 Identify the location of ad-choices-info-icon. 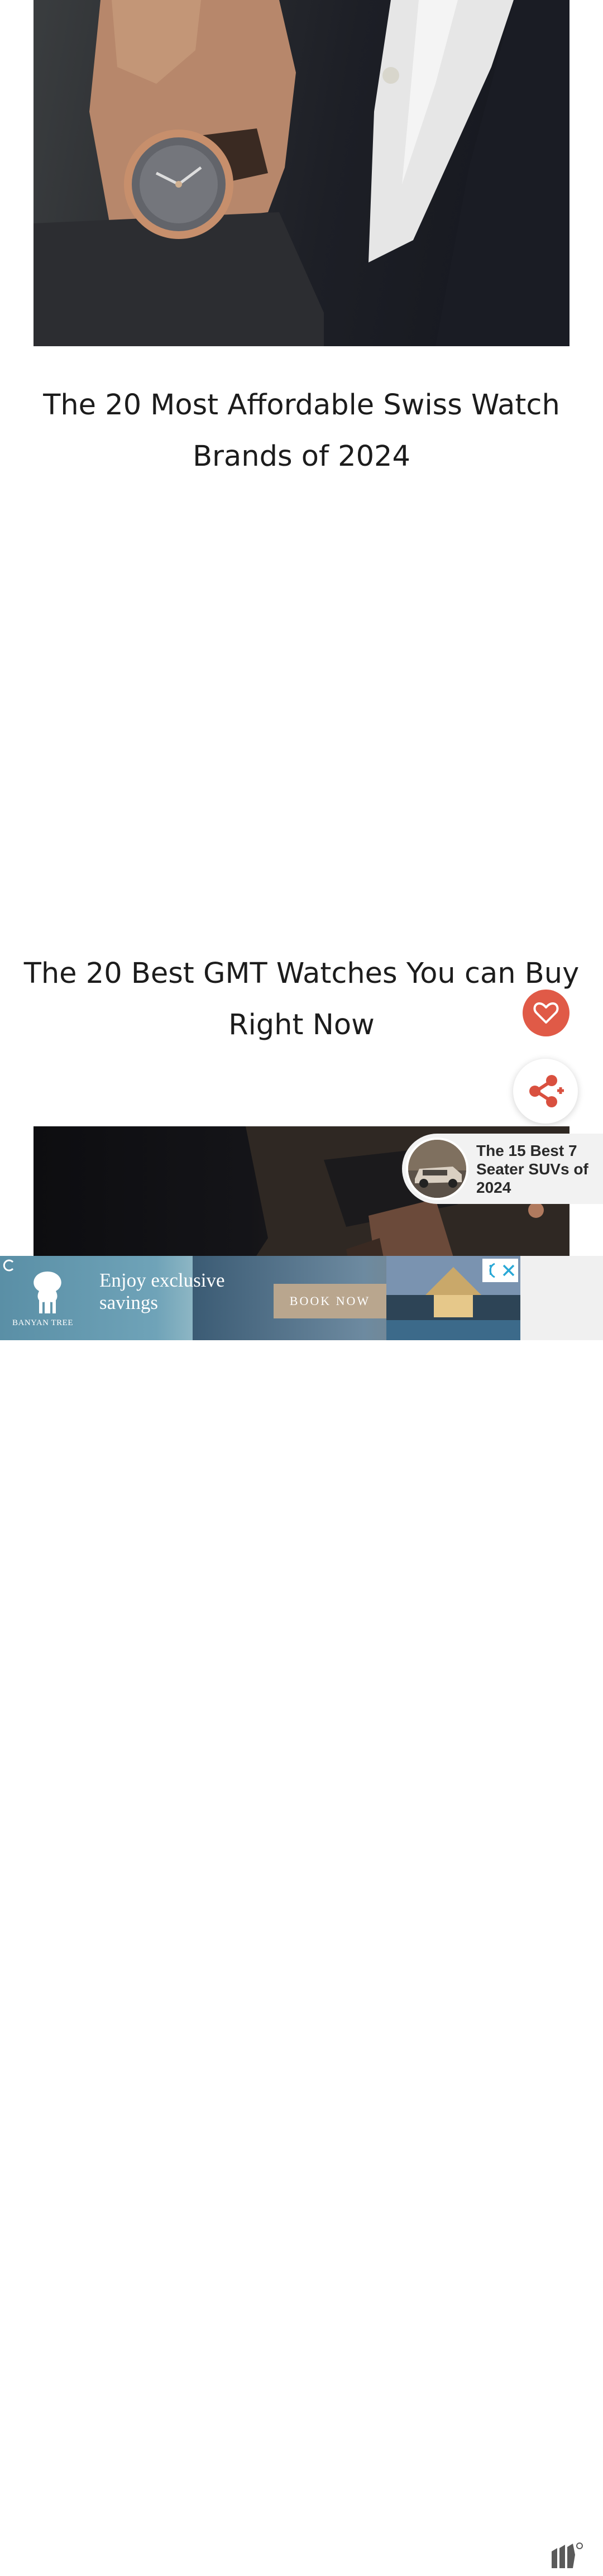
(491, 1270).